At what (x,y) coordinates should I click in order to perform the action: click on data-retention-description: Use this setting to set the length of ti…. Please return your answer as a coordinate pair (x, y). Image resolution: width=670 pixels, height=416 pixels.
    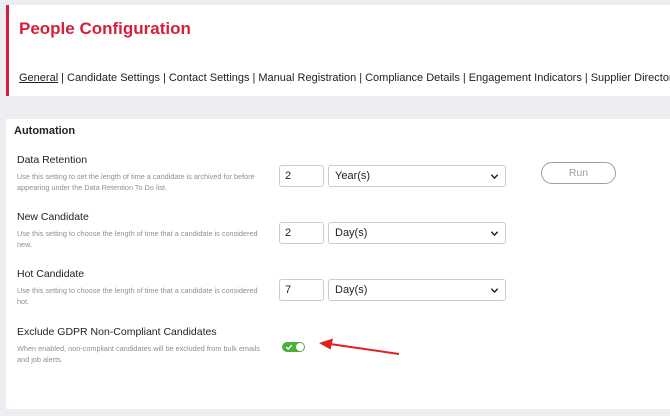
    Looking at the image, I should click on (136, 182).